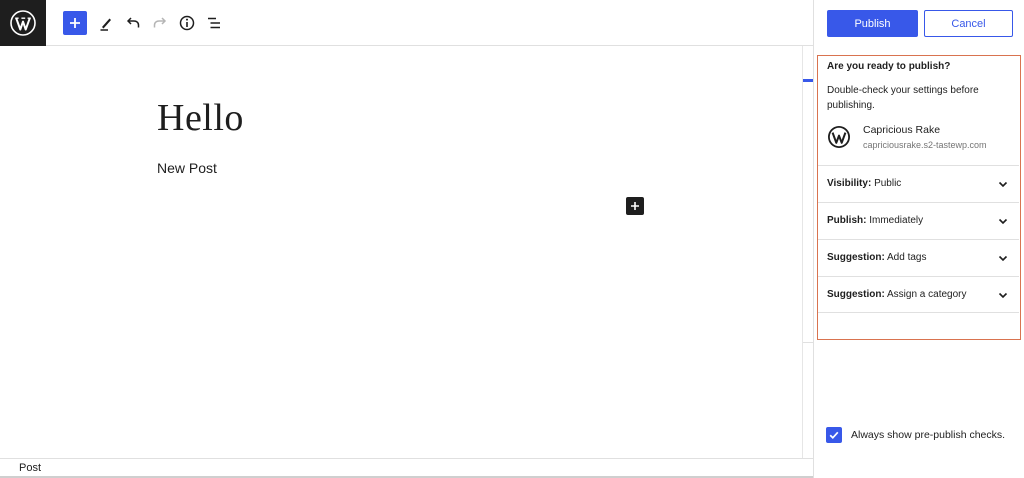 Image resolution: width=1024 pixels, height=478 pixels. Describe the element at coordinates (928, 435) in the screenshot. I see `always-show-label: Always show pre-publish checks.` at that location.